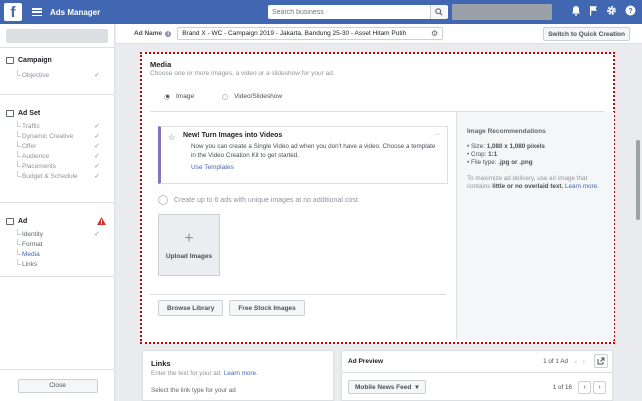 Image resolution: width=642 pixels, height=401 pixels. I want to click on gear-icon, so click(611, 10).